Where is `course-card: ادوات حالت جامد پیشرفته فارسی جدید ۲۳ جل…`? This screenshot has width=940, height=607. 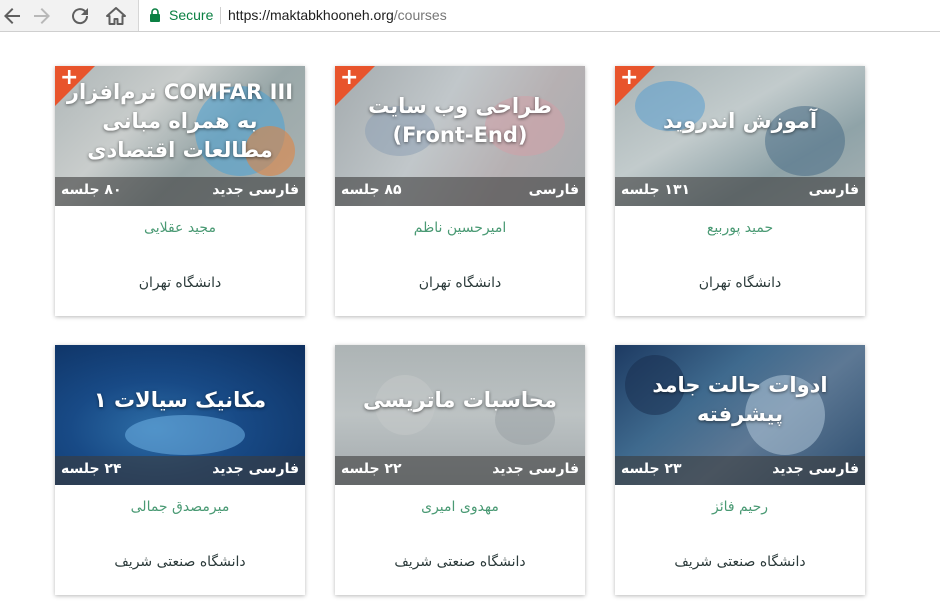 course-card: ادوات حالت جامد پیشرفته فارسی جدید ۲۳ جل… is located at coordinates (740, 470).